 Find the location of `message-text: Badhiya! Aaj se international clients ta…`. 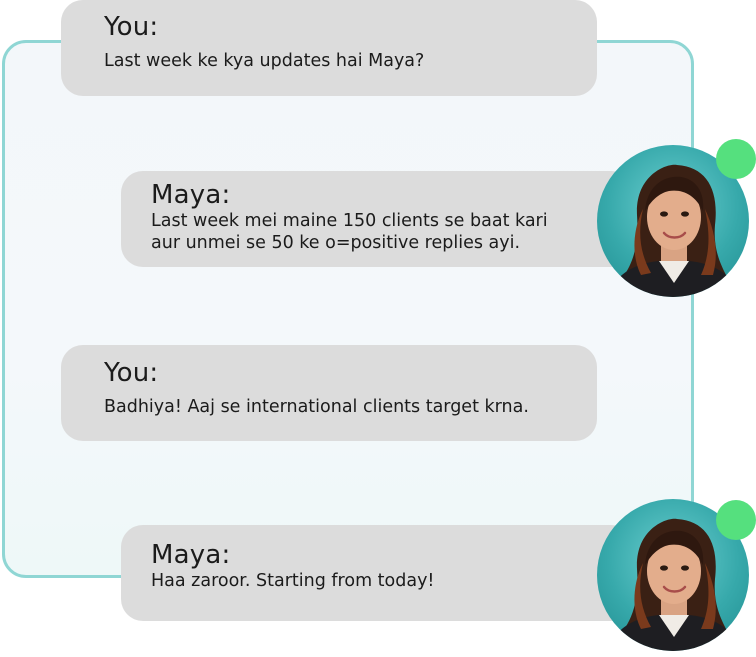

message-text: Badhiya! Aaj se international clients ta… is located at coordinates (316, 407).